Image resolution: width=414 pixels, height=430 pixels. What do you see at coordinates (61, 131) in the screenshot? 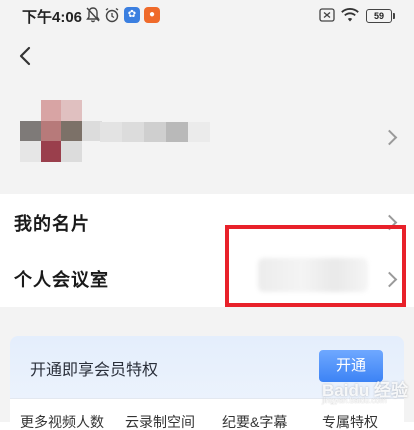
I see `avatar` at bounding box center [61, 131].